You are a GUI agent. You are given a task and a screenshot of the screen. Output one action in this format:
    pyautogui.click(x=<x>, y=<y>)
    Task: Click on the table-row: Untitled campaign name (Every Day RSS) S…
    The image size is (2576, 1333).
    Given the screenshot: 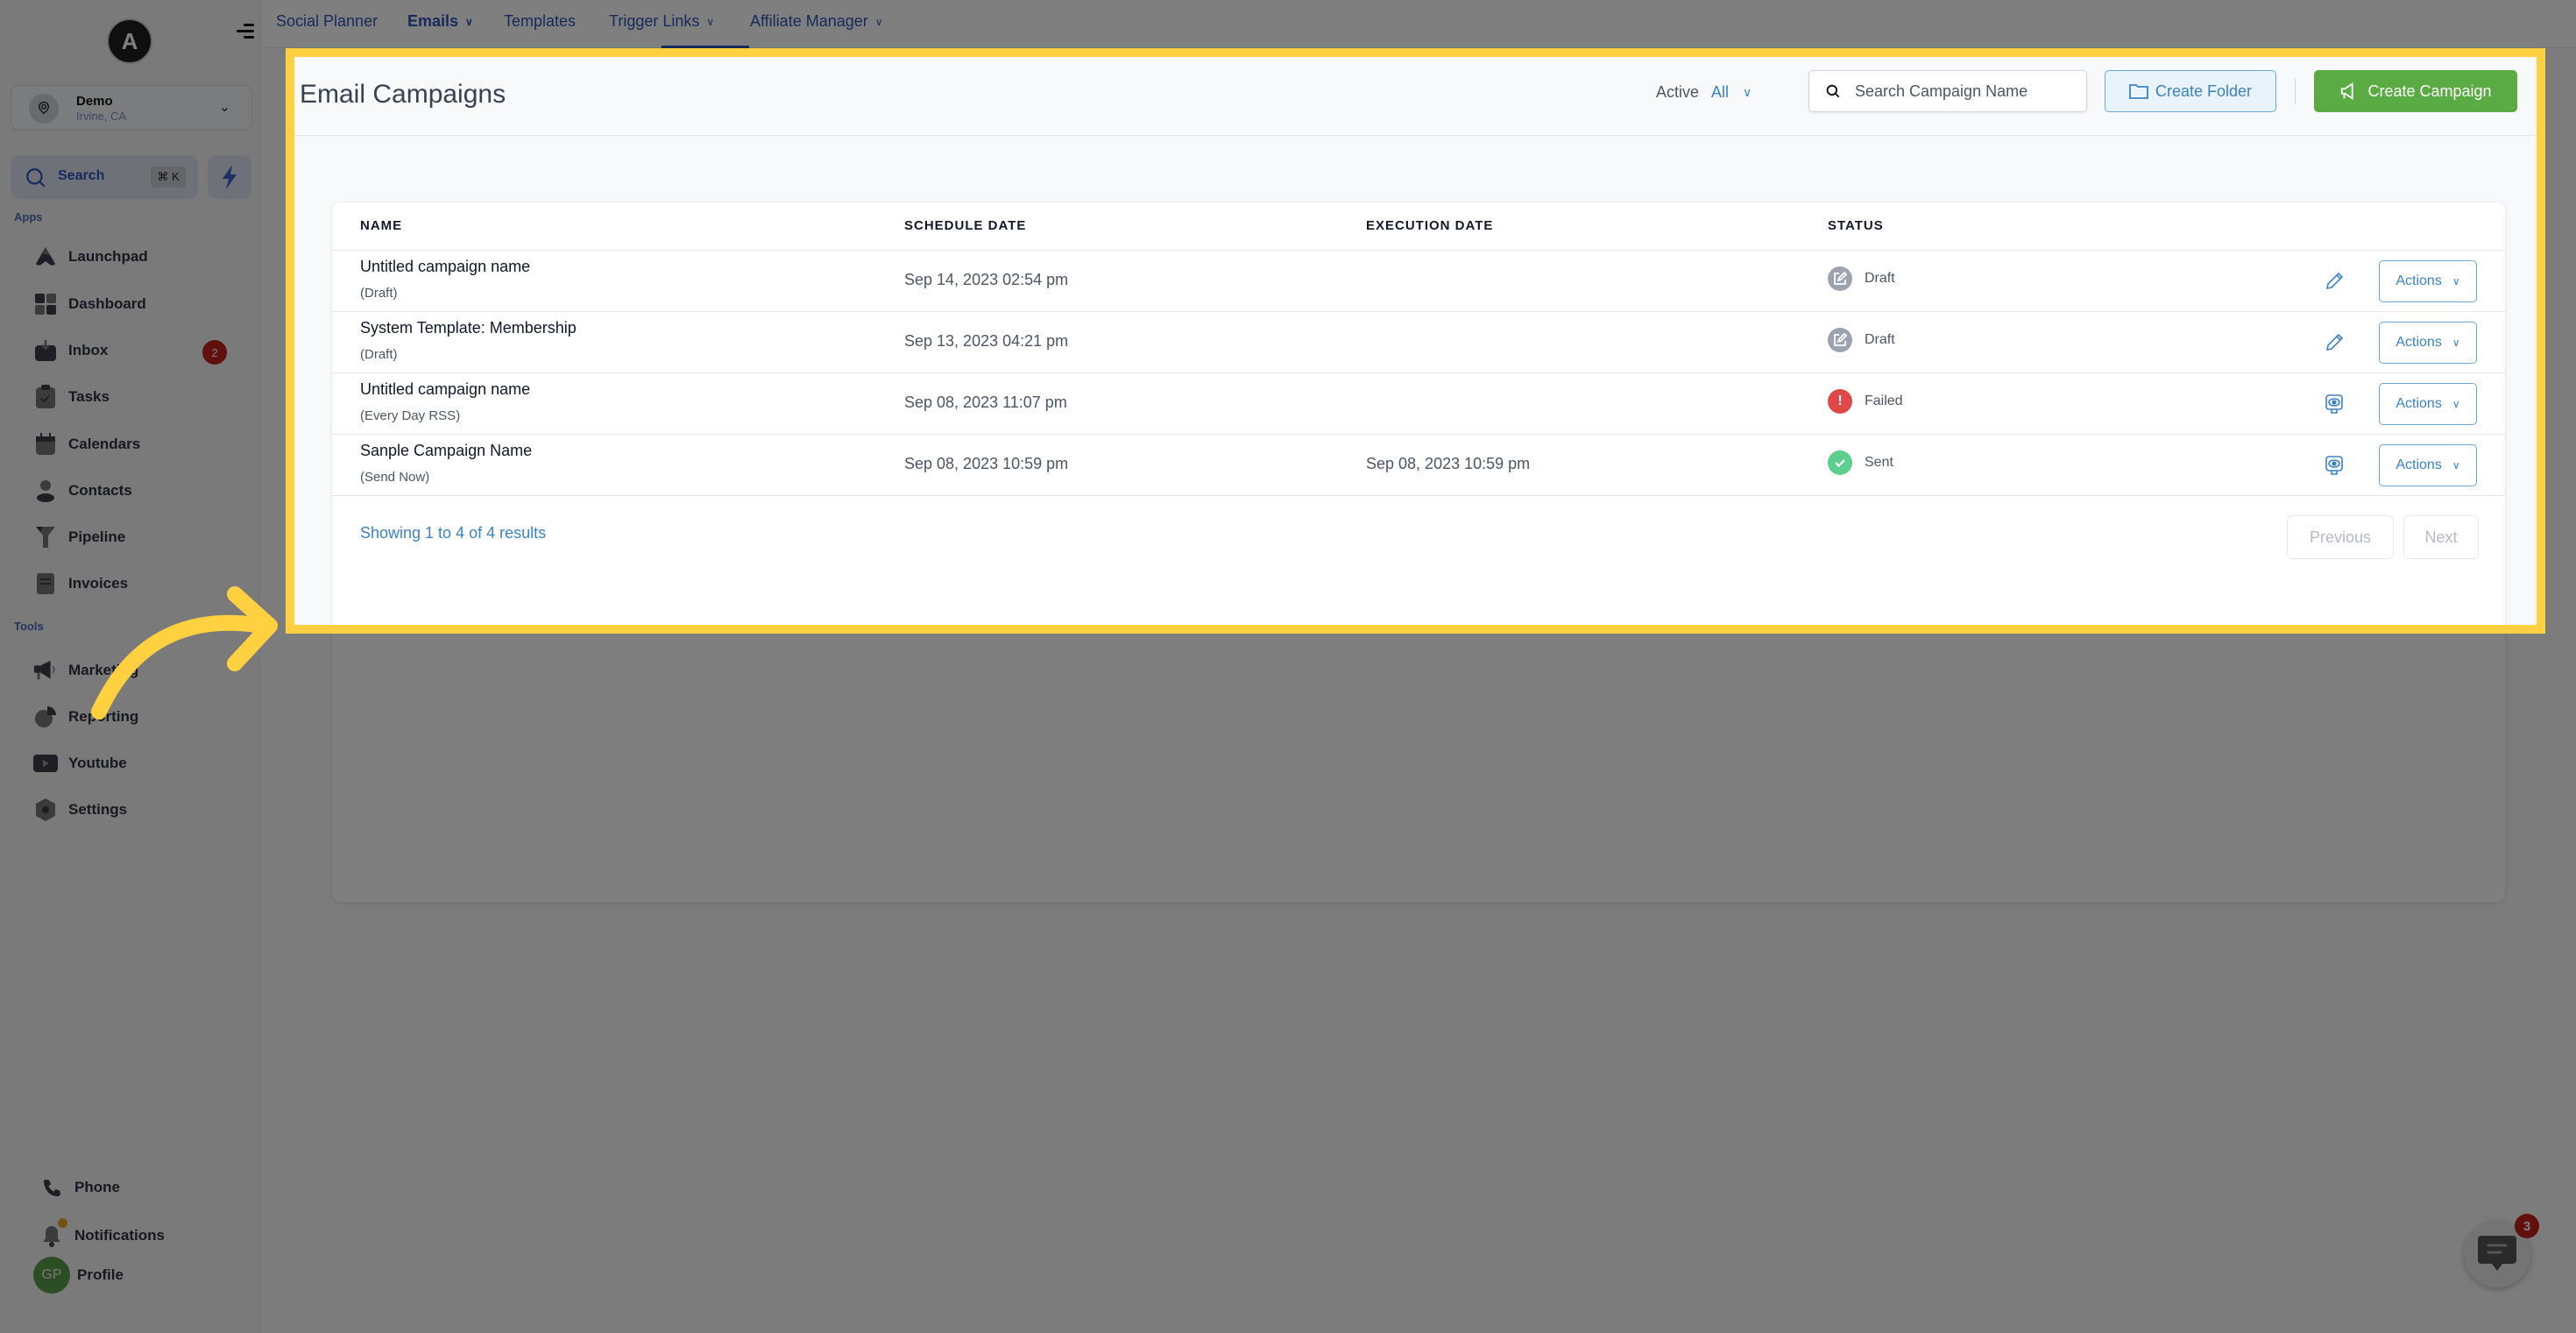 What is the action you would take?
    pyautogui.click(x=1419, y=403)
    